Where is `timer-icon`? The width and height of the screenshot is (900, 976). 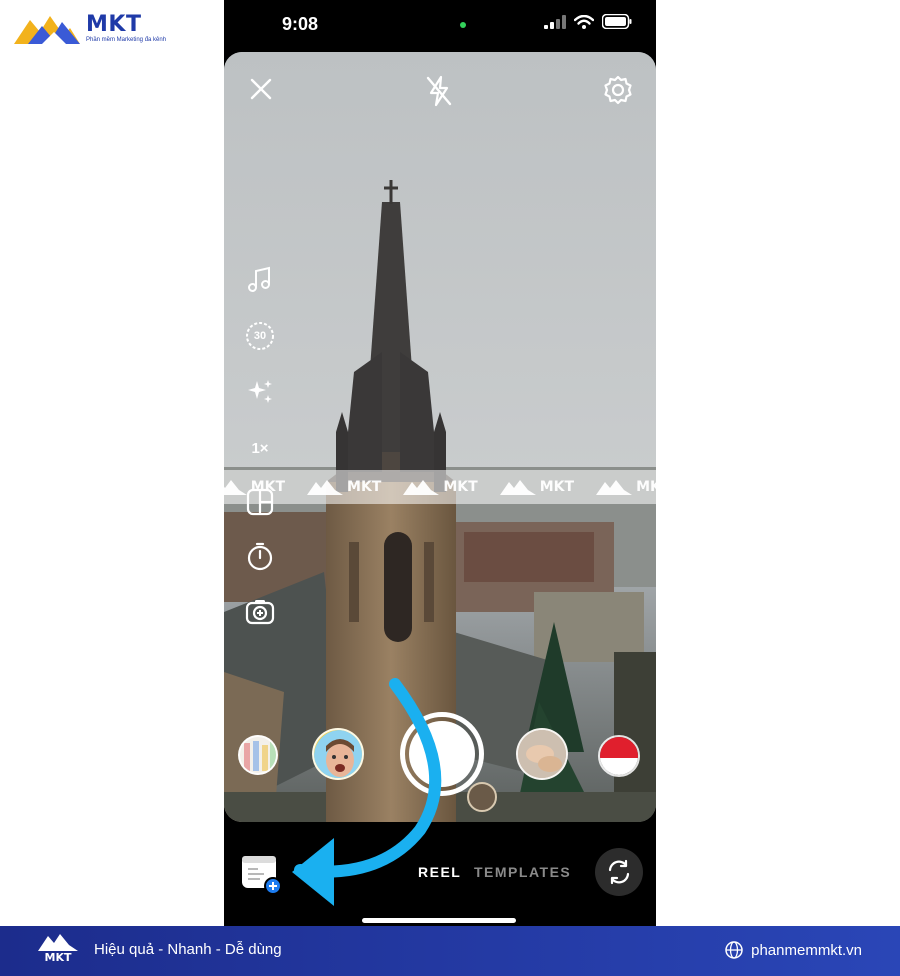
timer-icon is located at coordinates (260, 556).